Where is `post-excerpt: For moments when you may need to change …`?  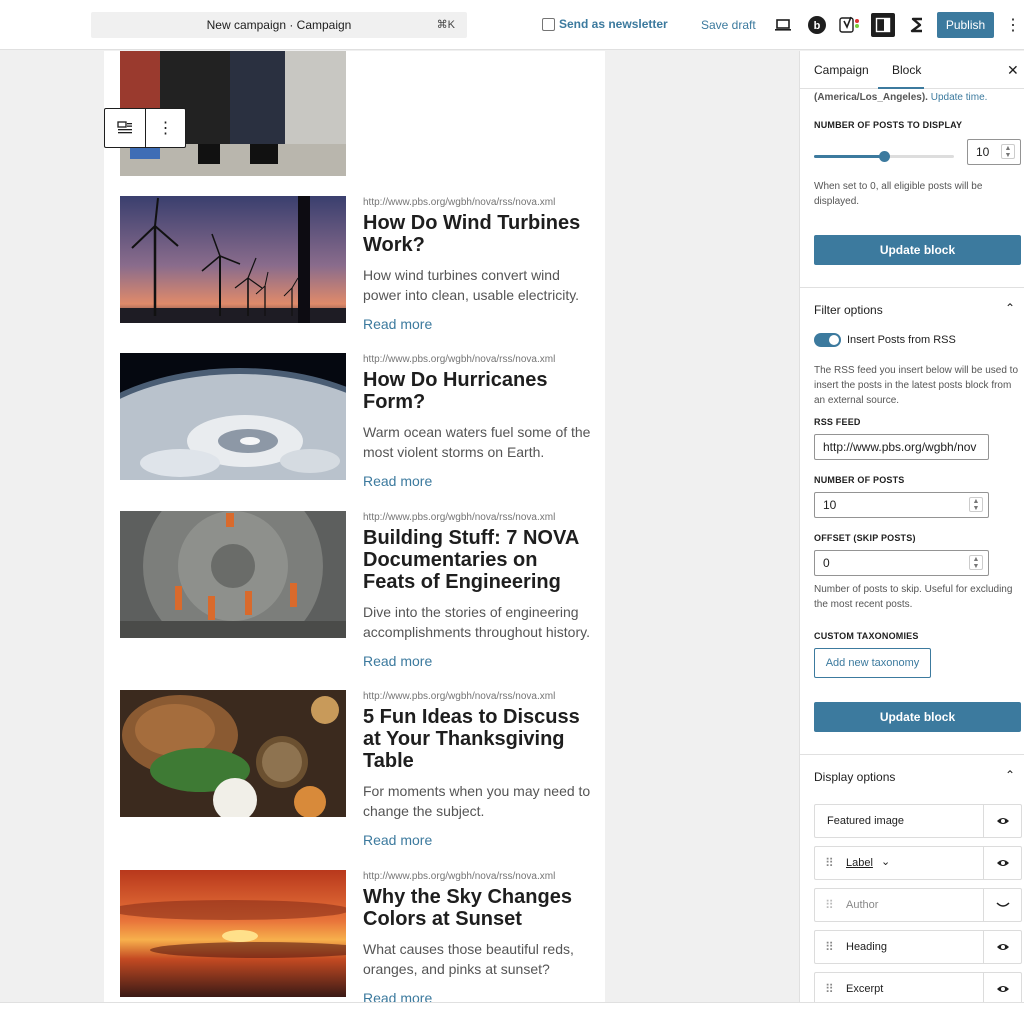
post-excerpt: For moments when you may need to change … is located at coordinates (477, 801).